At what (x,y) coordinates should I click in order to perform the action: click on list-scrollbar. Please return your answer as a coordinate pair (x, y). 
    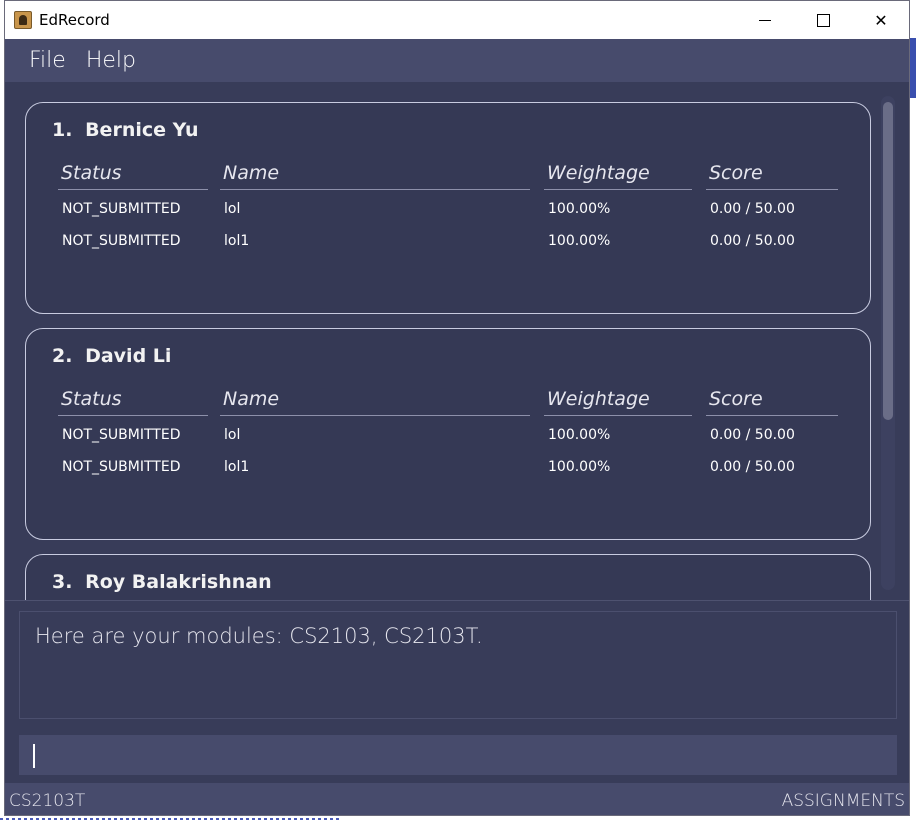
    Looking at the image, I should click on (888, 343).